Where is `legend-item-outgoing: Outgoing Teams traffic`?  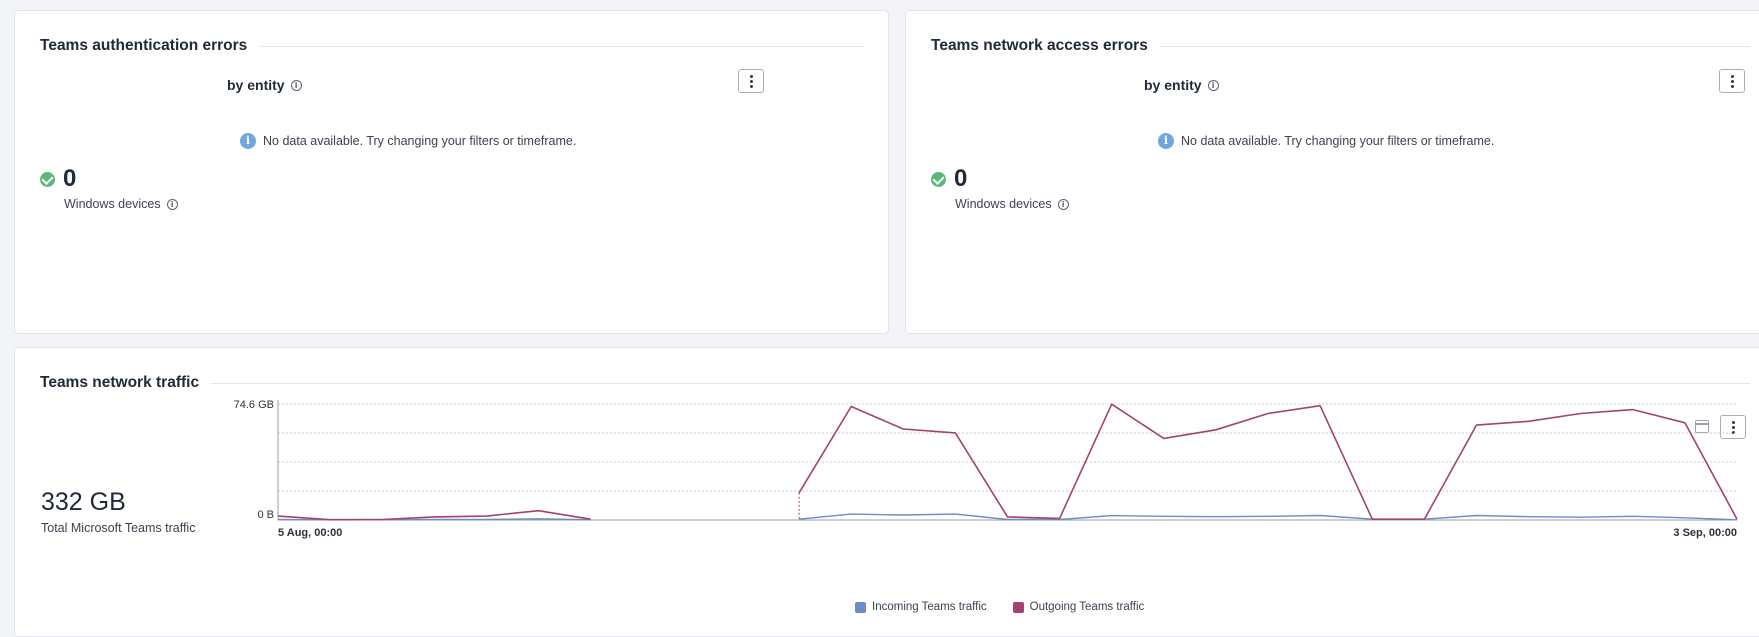
legend-item-outgoing: Outgoing Teams traffic is located at coordinates (1078, 607).